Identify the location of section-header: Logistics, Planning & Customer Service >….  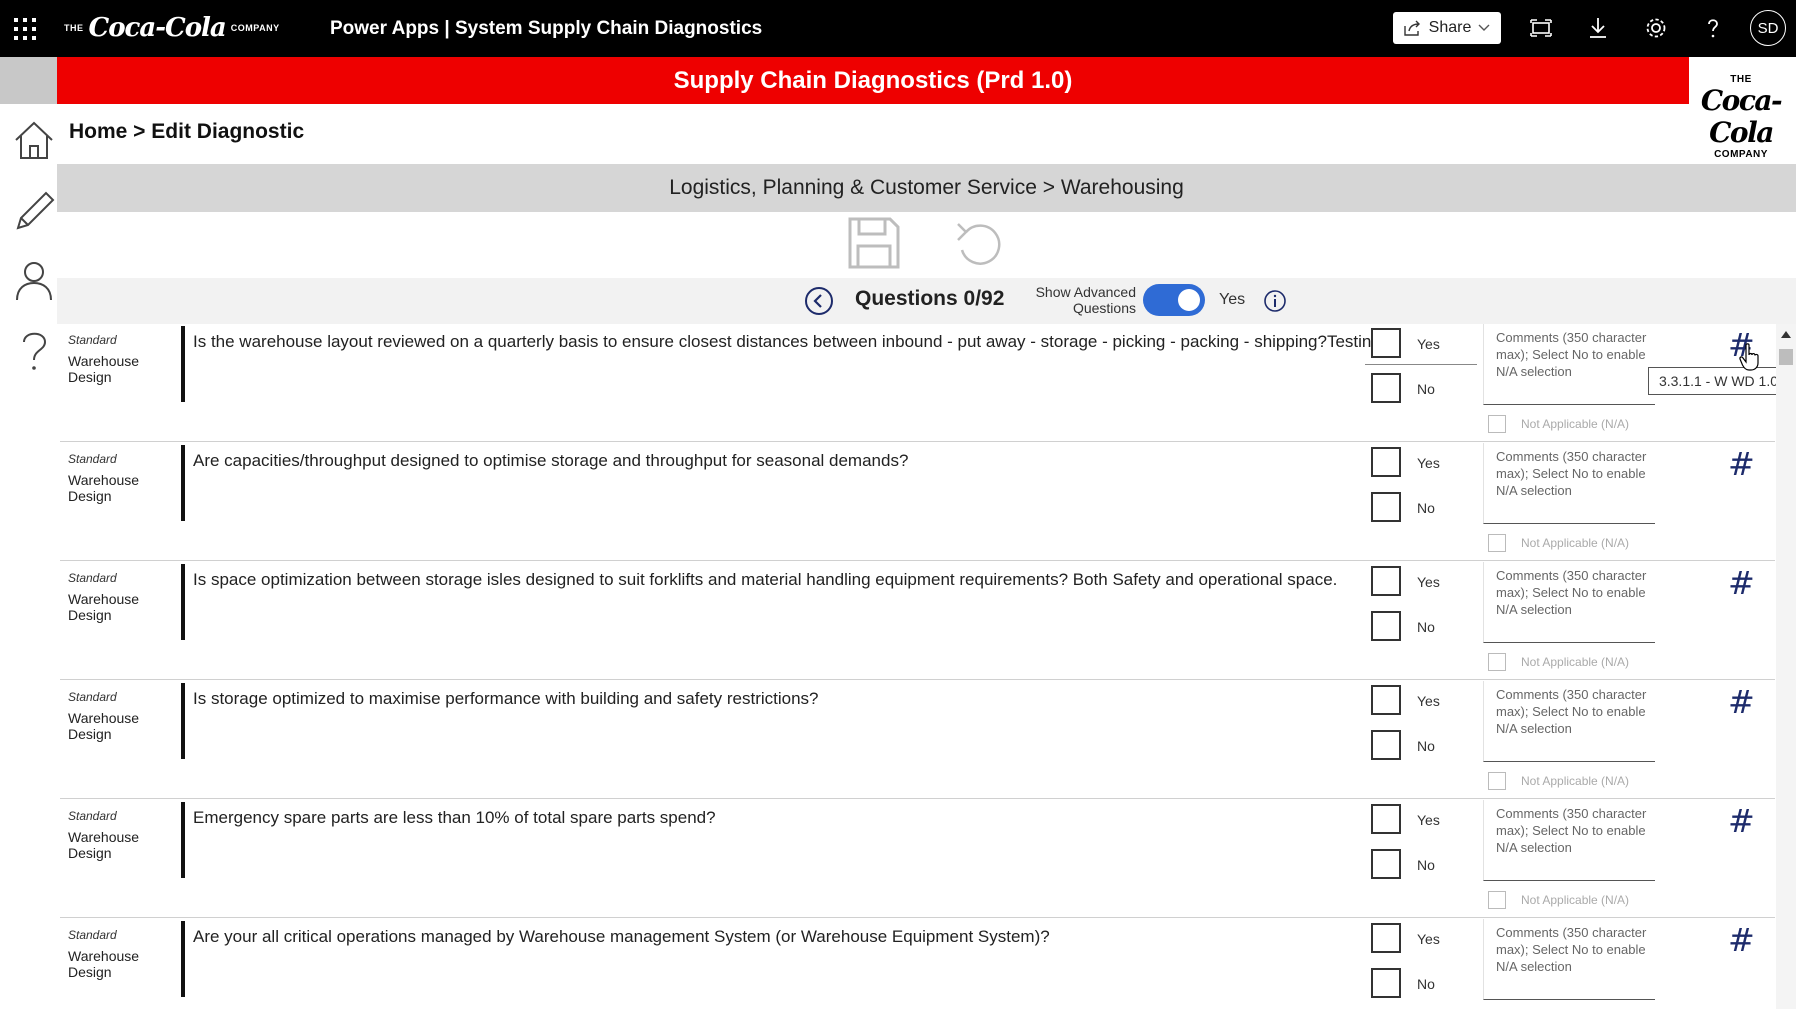
(926, 188).